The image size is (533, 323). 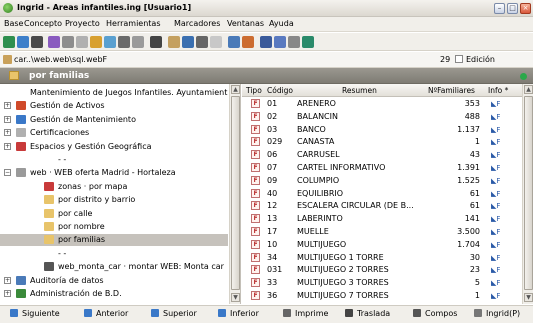 I want to click on tree-item: + Gestión de Activos, so click(x=114, y=106).